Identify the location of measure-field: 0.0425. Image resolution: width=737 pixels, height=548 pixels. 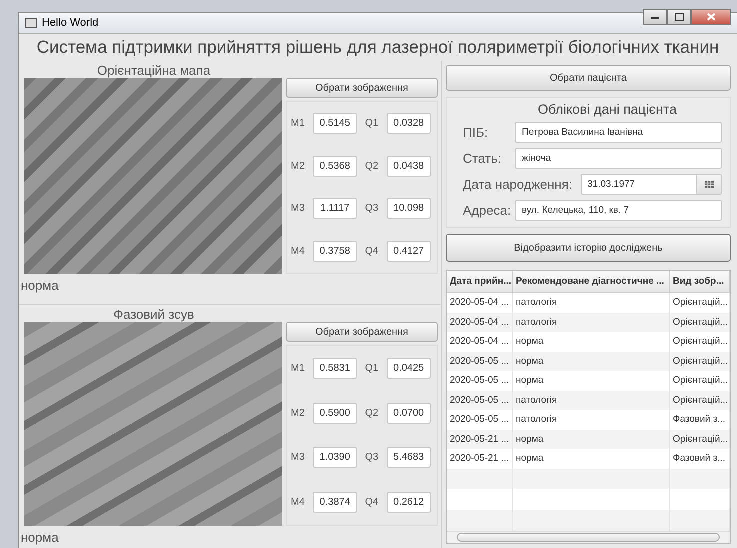
(408, 368).